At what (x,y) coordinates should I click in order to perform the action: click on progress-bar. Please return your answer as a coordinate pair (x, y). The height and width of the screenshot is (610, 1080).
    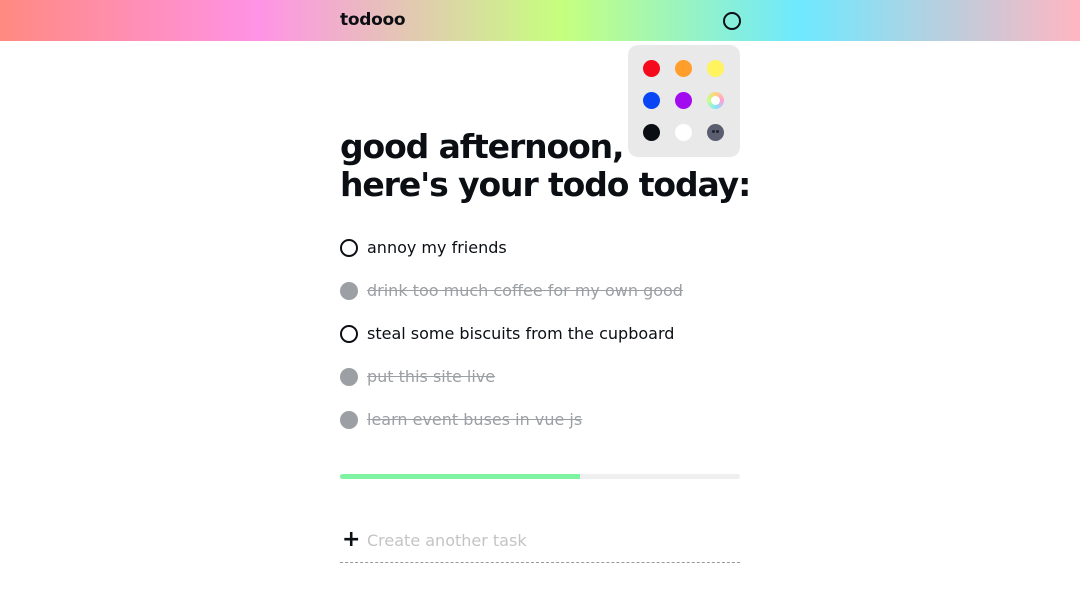
    Looking at the image, I should click on (540, 476).